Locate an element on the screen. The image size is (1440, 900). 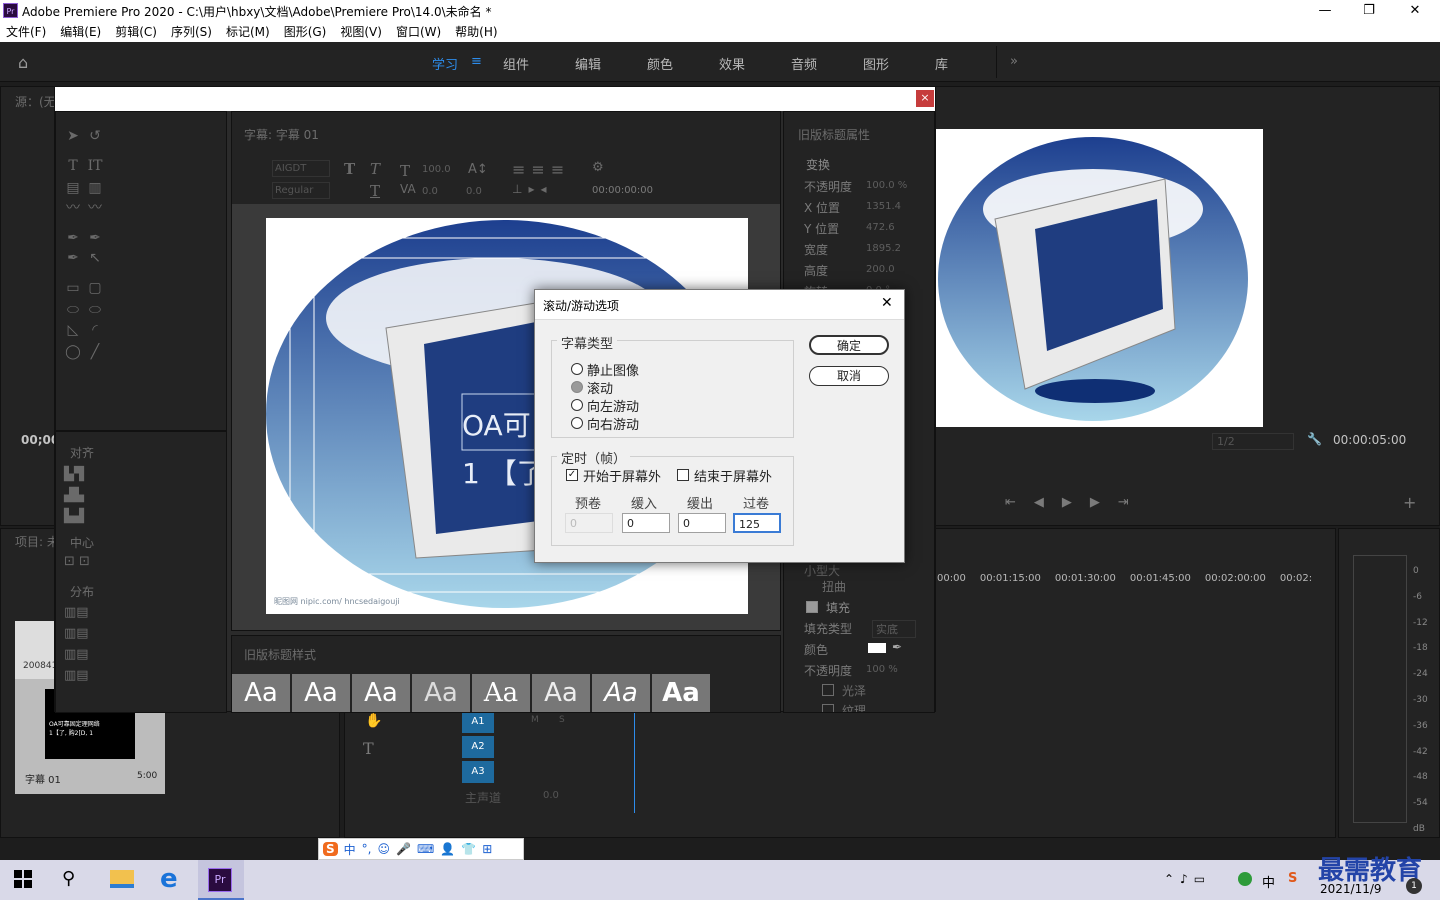
rounded-rectangle-tool-icon: ▢ is located at coordinates (95, 288).